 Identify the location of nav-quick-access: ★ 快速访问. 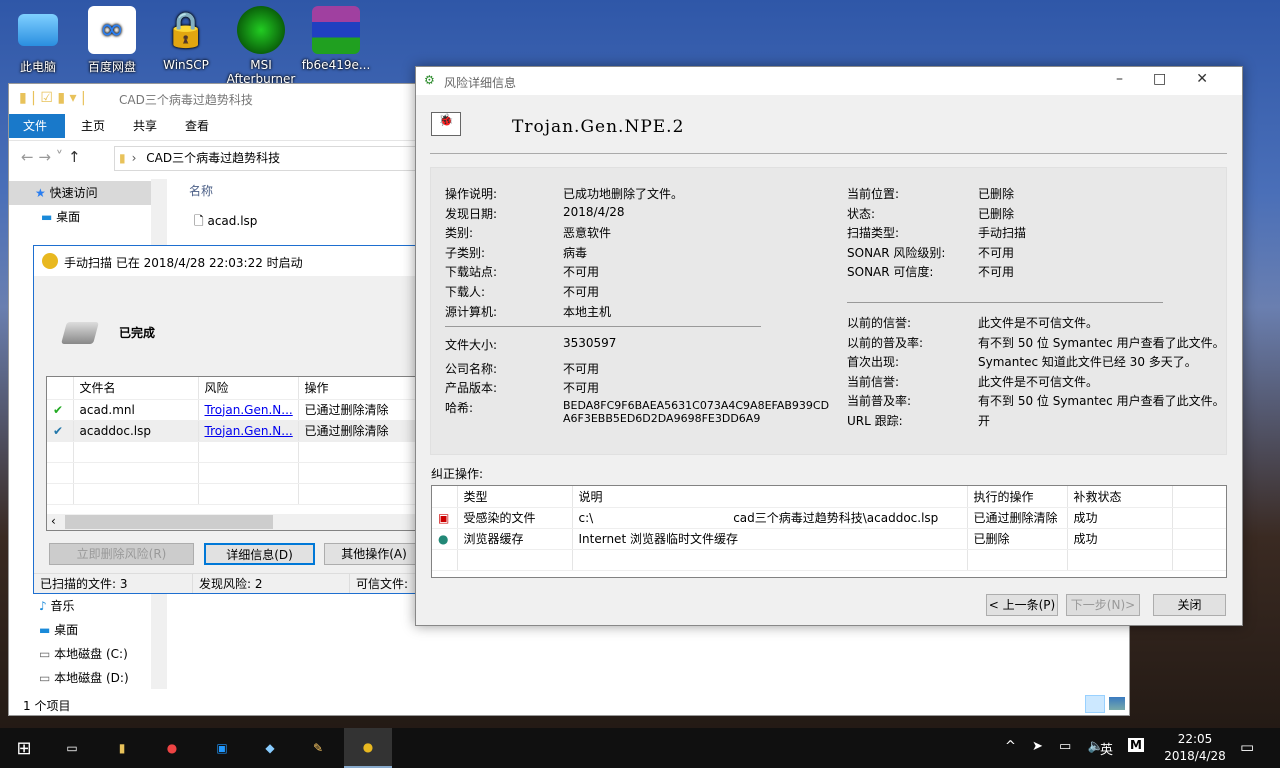
(80, 193).